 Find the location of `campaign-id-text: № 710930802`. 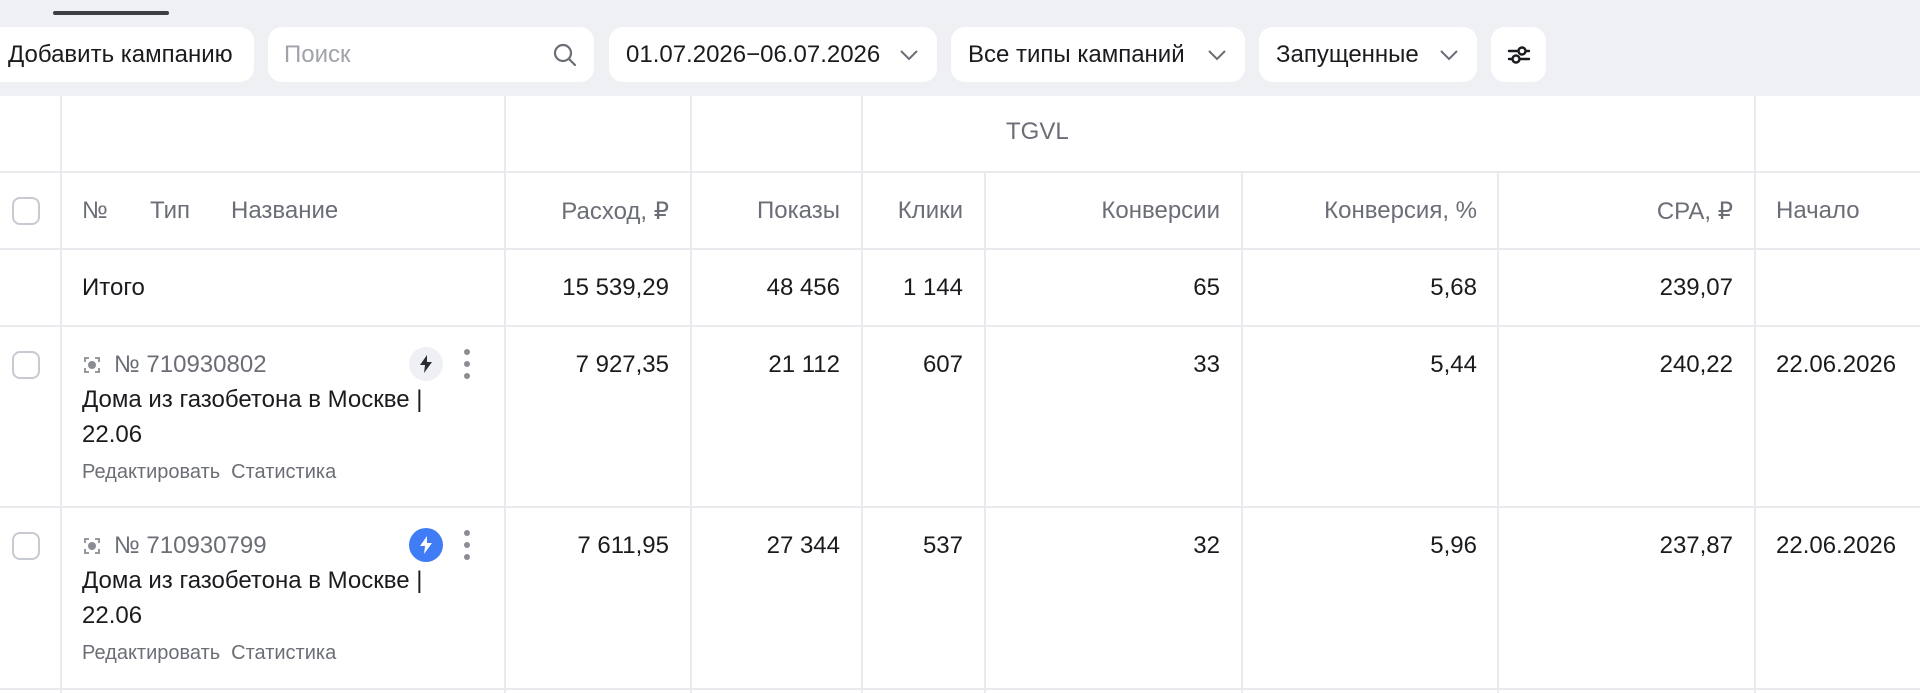

campaign-id-text: № 710930802 is located at coordinates (190, 364).